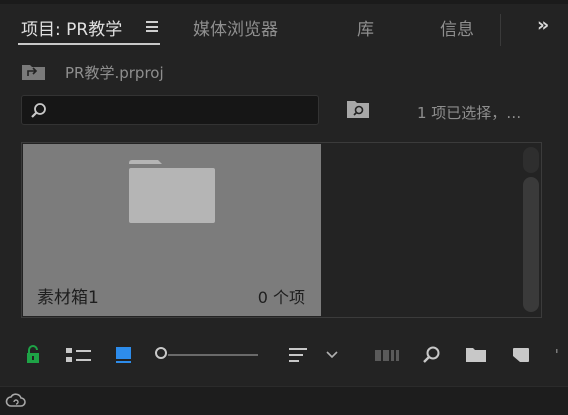 This screenshot has height=415, width=568. I want to click on tab-bar: 项目: PR教学 媒体浏览器 库 信息 », so click(284, 25).